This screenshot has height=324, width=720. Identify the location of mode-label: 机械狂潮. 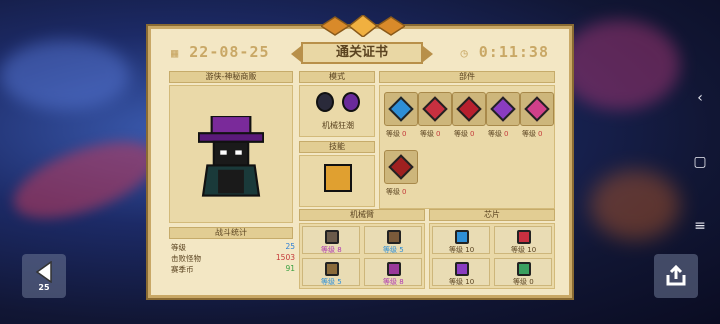
(338, 125).